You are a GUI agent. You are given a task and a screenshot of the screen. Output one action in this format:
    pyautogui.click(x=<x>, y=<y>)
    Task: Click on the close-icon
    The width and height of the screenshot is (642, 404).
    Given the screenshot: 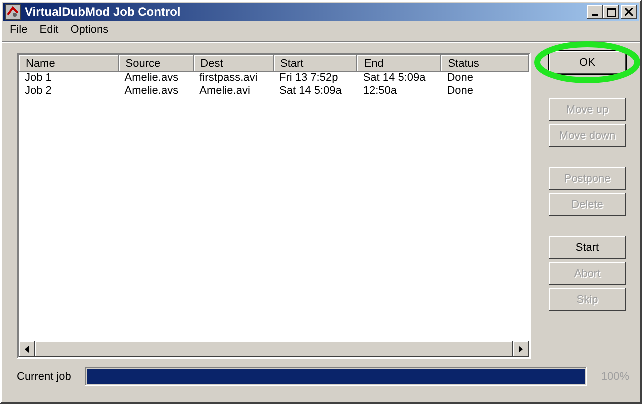 What is the action you would take?
    pyautogui.click(x=629, y=12)
    